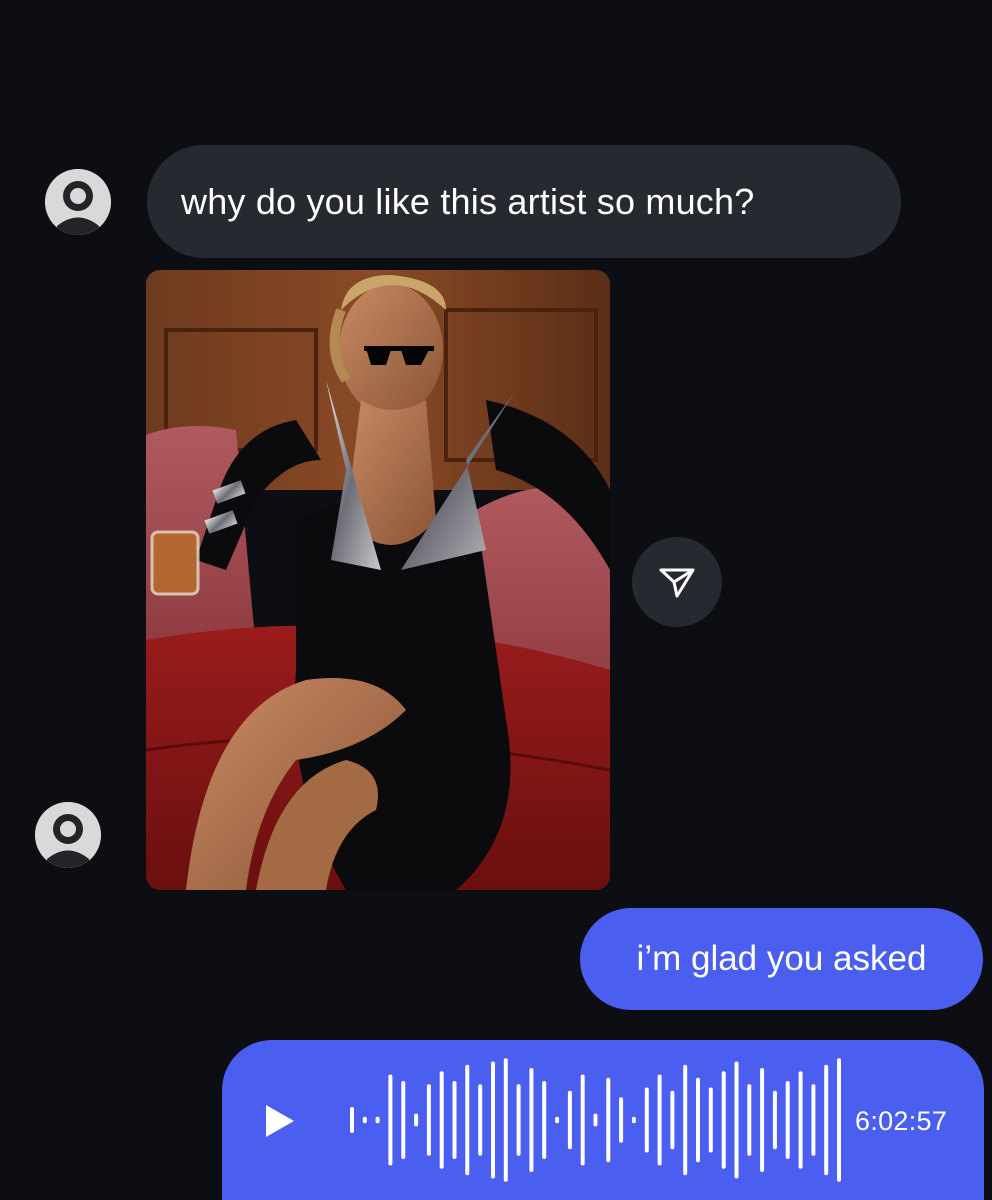  What do you see at coordinates (901, 1121) in the screenshot?
I see `voice-duration: 6:02:57` at bounding box center [901, 1121].